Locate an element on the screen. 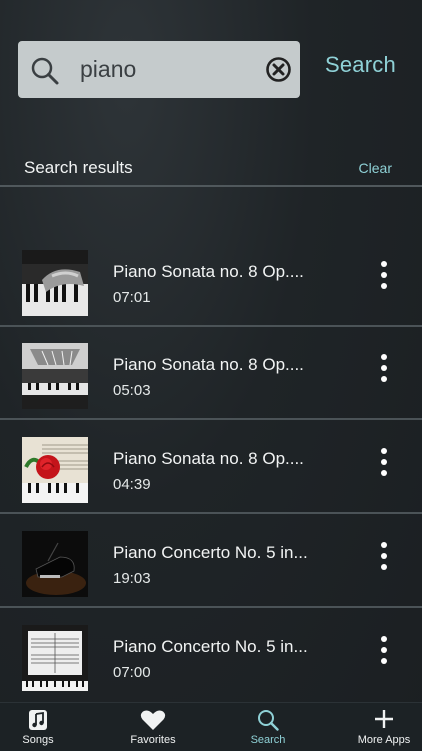 This screenshot has width=422, height=751. clear-results-button: Clear is located at coordinates (375, 168).